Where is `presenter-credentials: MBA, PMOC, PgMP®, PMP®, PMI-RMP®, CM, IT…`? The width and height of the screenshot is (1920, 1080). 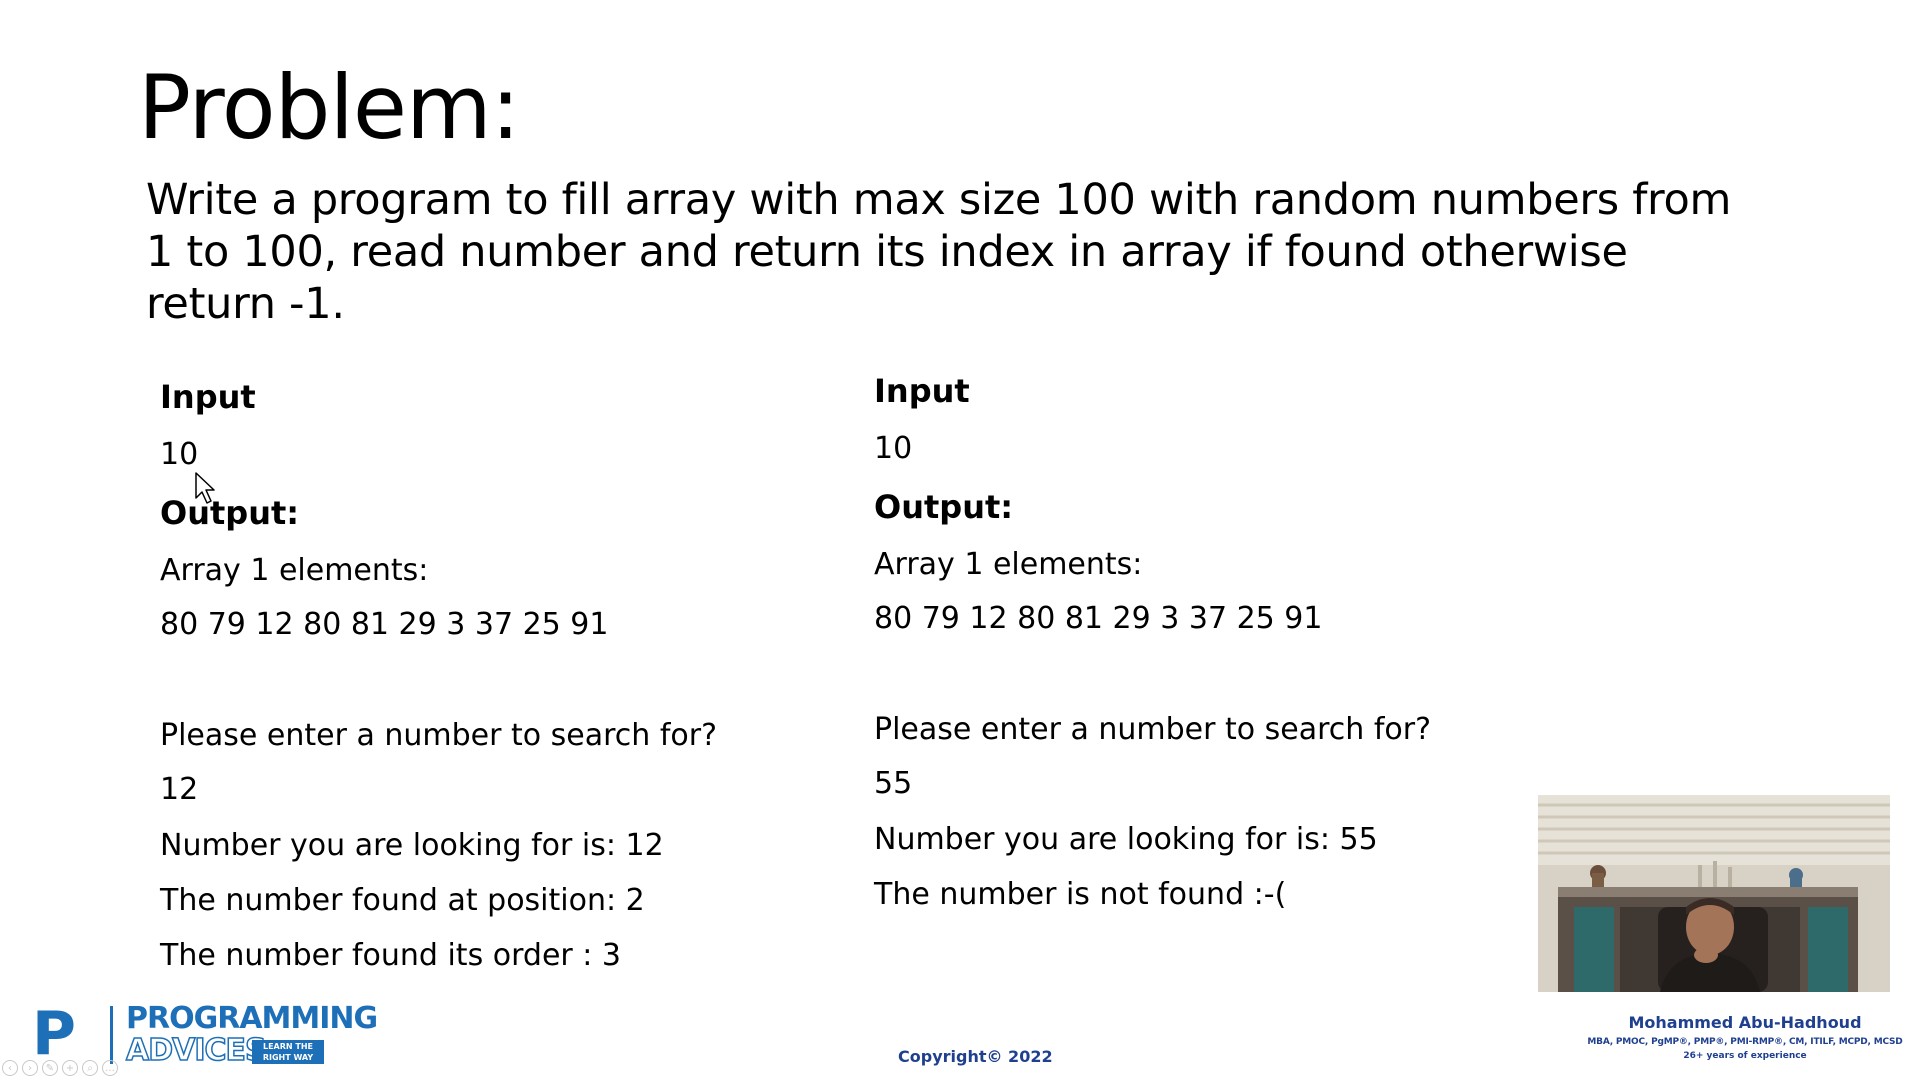 presenter-credentials: MBA, PMOC, PgMP®, PMP®, PMI-RMP®, CM, IT… is located at coordinates (1745, 1042).